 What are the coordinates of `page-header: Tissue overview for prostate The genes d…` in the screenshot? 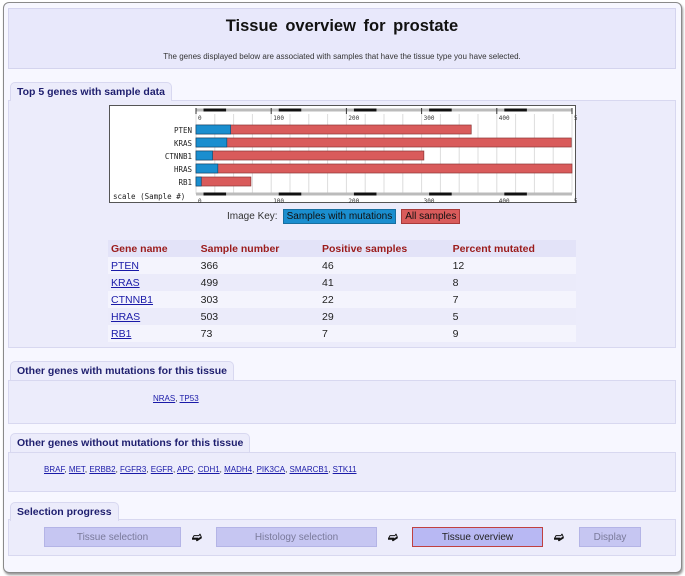 It's located at (342, 38).